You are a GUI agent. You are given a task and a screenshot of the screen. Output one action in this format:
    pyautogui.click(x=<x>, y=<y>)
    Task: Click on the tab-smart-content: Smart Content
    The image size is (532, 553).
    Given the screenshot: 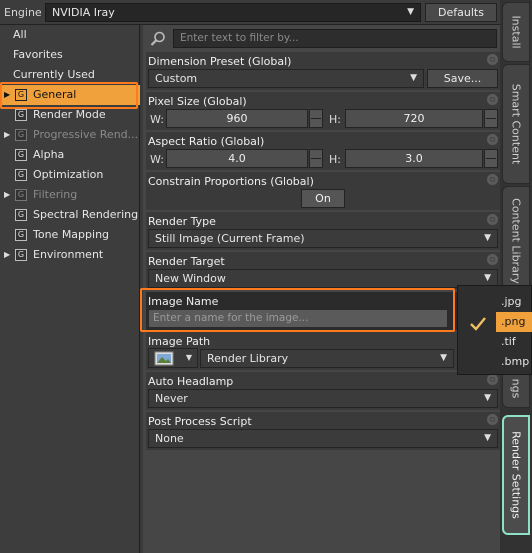 What is the action you would take?
    pyautogui.click(x=516, y=124)
    